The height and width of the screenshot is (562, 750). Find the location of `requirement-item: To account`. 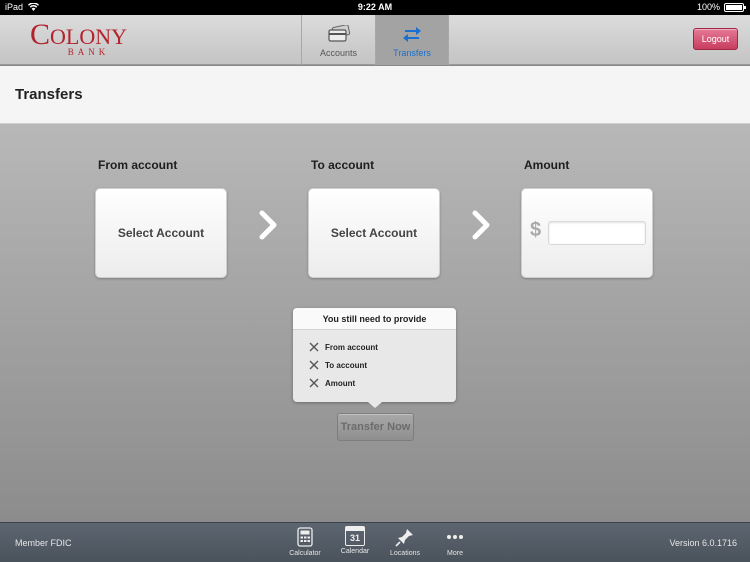

requirement-item: To account is located at coordinates (338, 365).